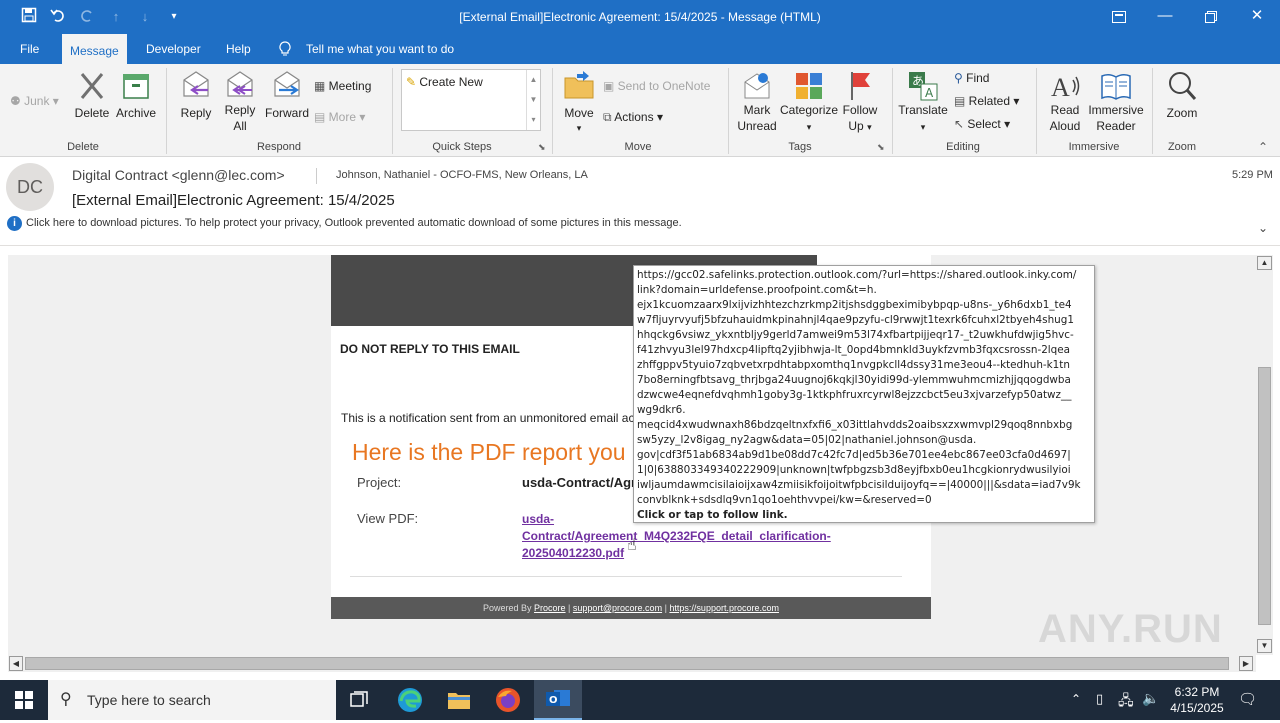  What do you see at coordinates (1126, 702) in the screenshot?
I see `network-icon: 🖧` at bounding box center [1126, 702].